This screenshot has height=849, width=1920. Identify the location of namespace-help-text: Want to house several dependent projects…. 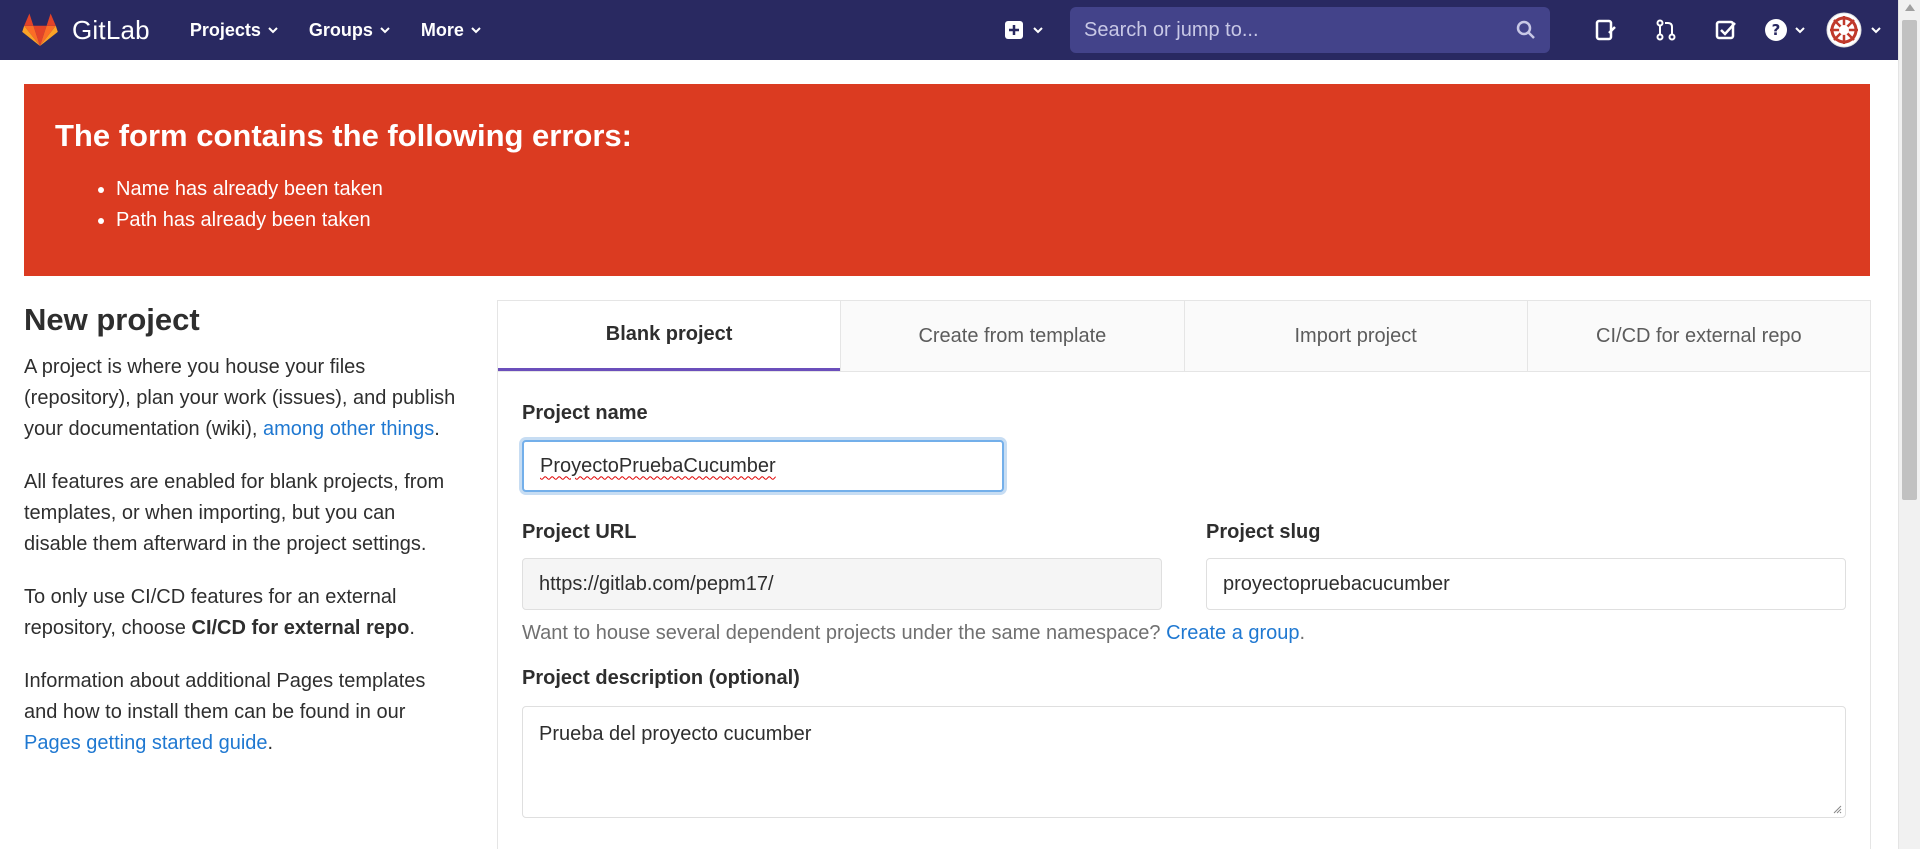
(913, 633).